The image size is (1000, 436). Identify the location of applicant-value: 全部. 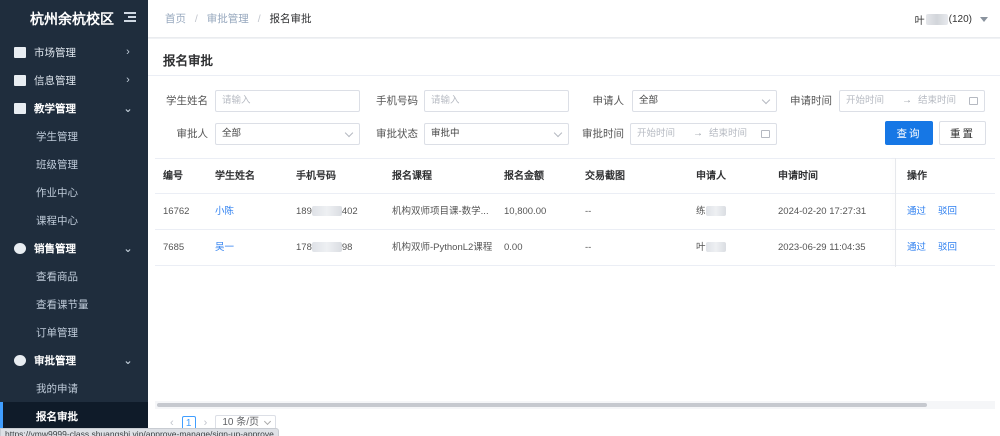
(649, 100).